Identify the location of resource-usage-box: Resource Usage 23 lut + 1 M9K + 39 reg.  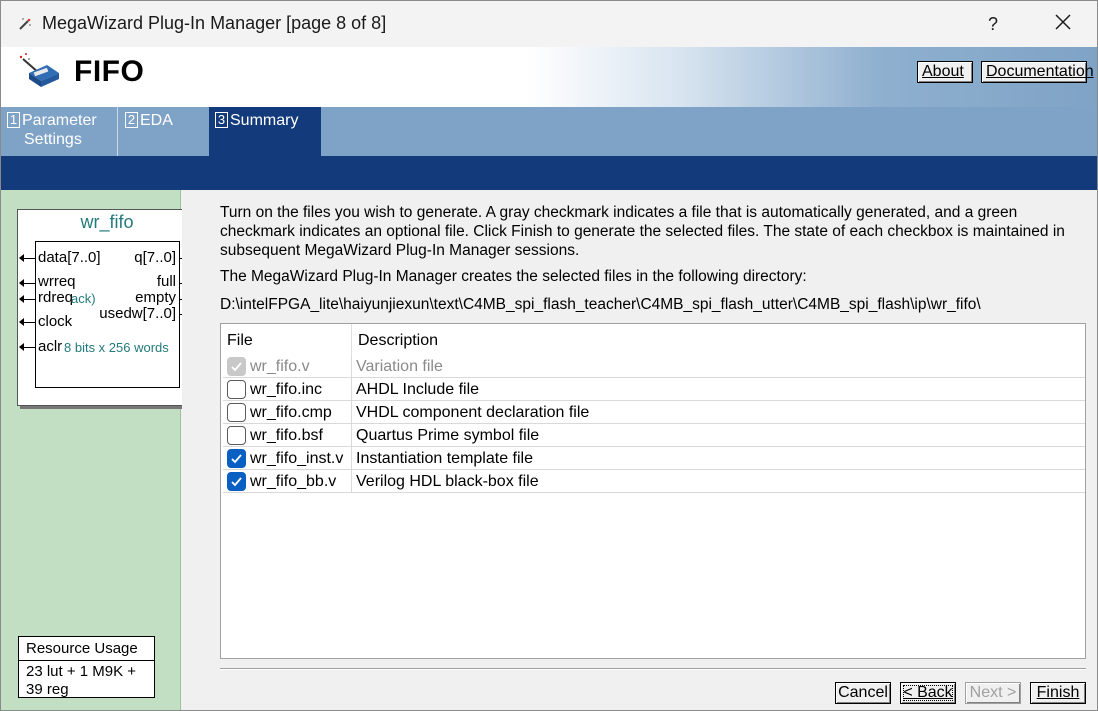
(86, 667).